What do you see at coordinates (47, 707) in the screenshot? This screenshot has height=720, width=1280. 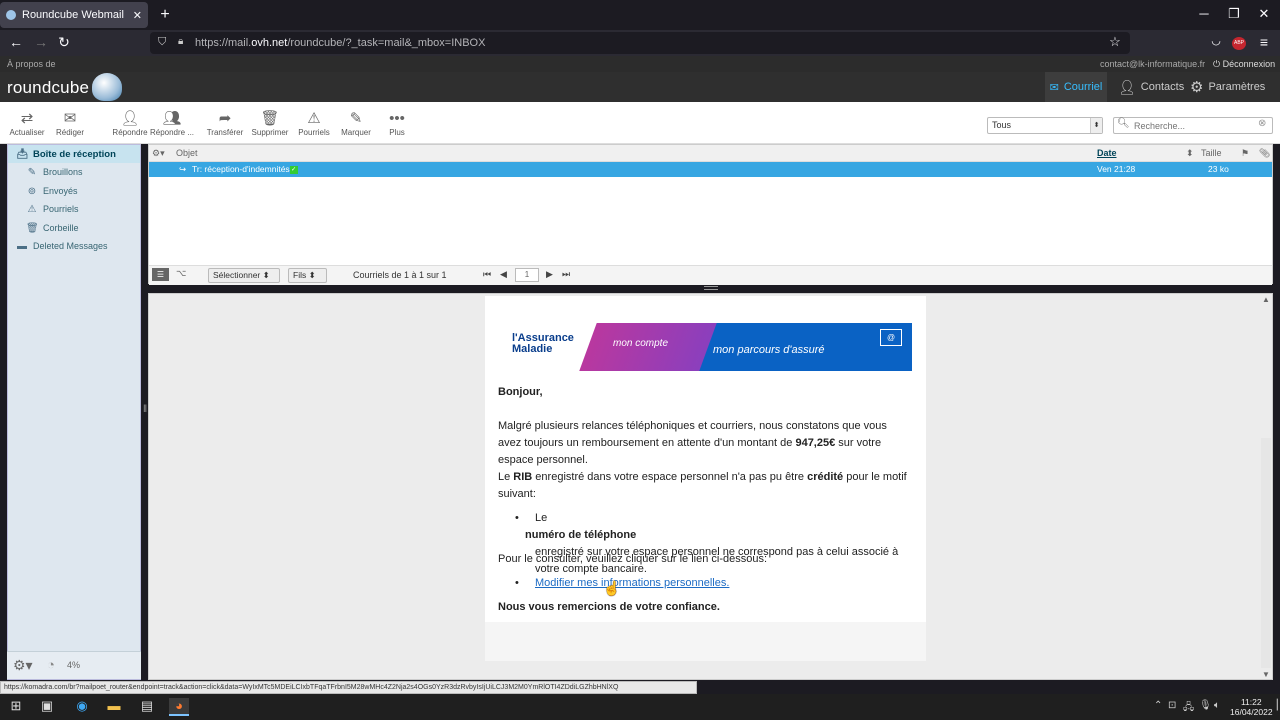 I see `task-view-icon: ▣` at bounding box center [47, 707].